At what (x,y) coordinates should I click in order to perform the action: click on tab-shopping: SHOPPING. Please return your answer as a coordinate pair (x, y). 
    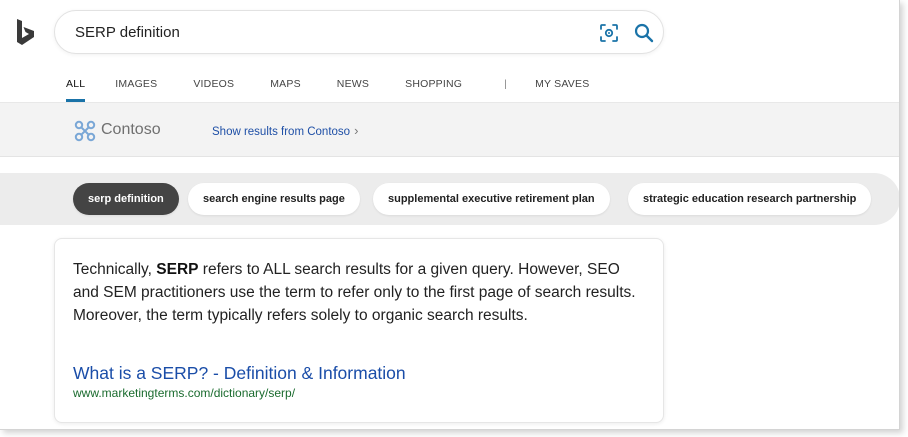
    Looking at the image, I should click on (433, 84).